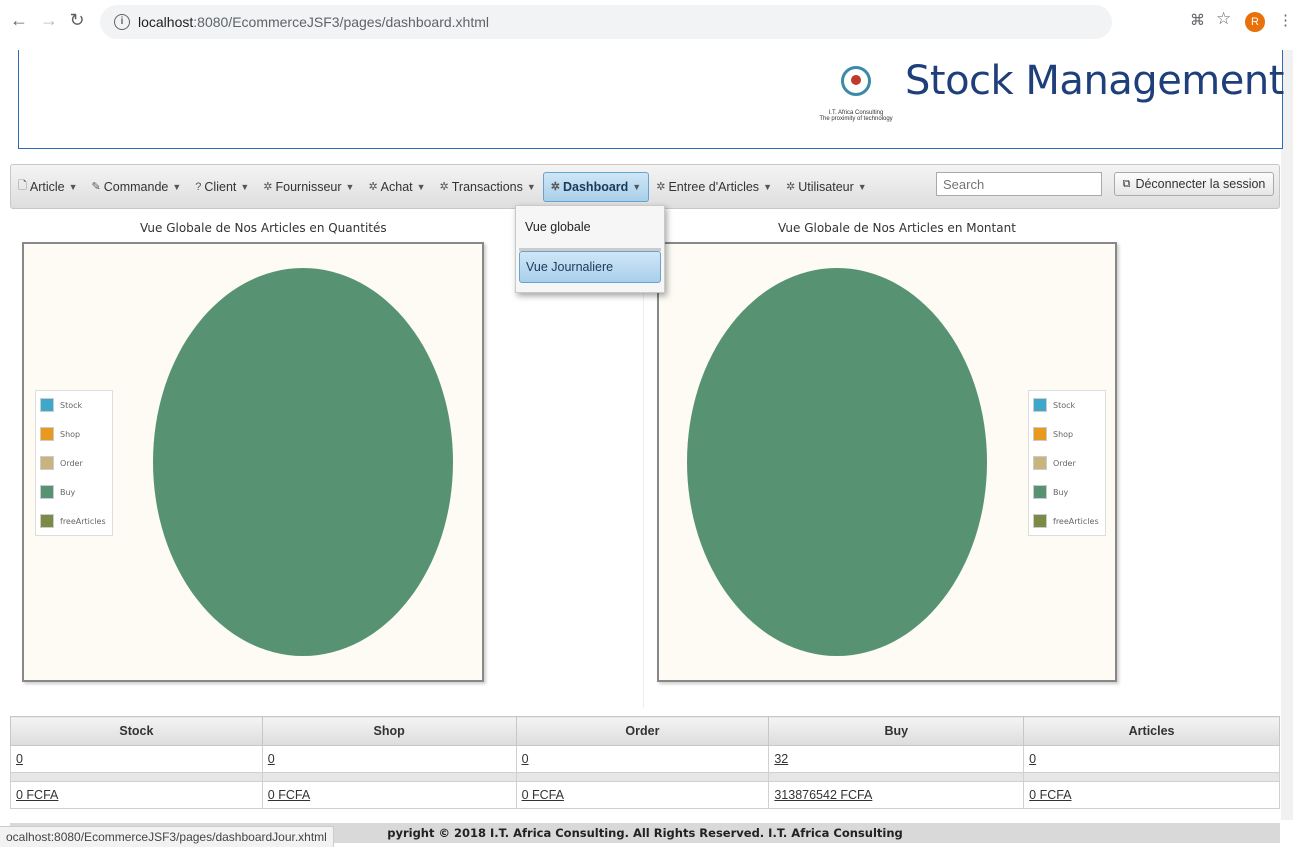 This screenshot has width=1293, height=847. I want to click on question-icon: ?, so click(198, 186).